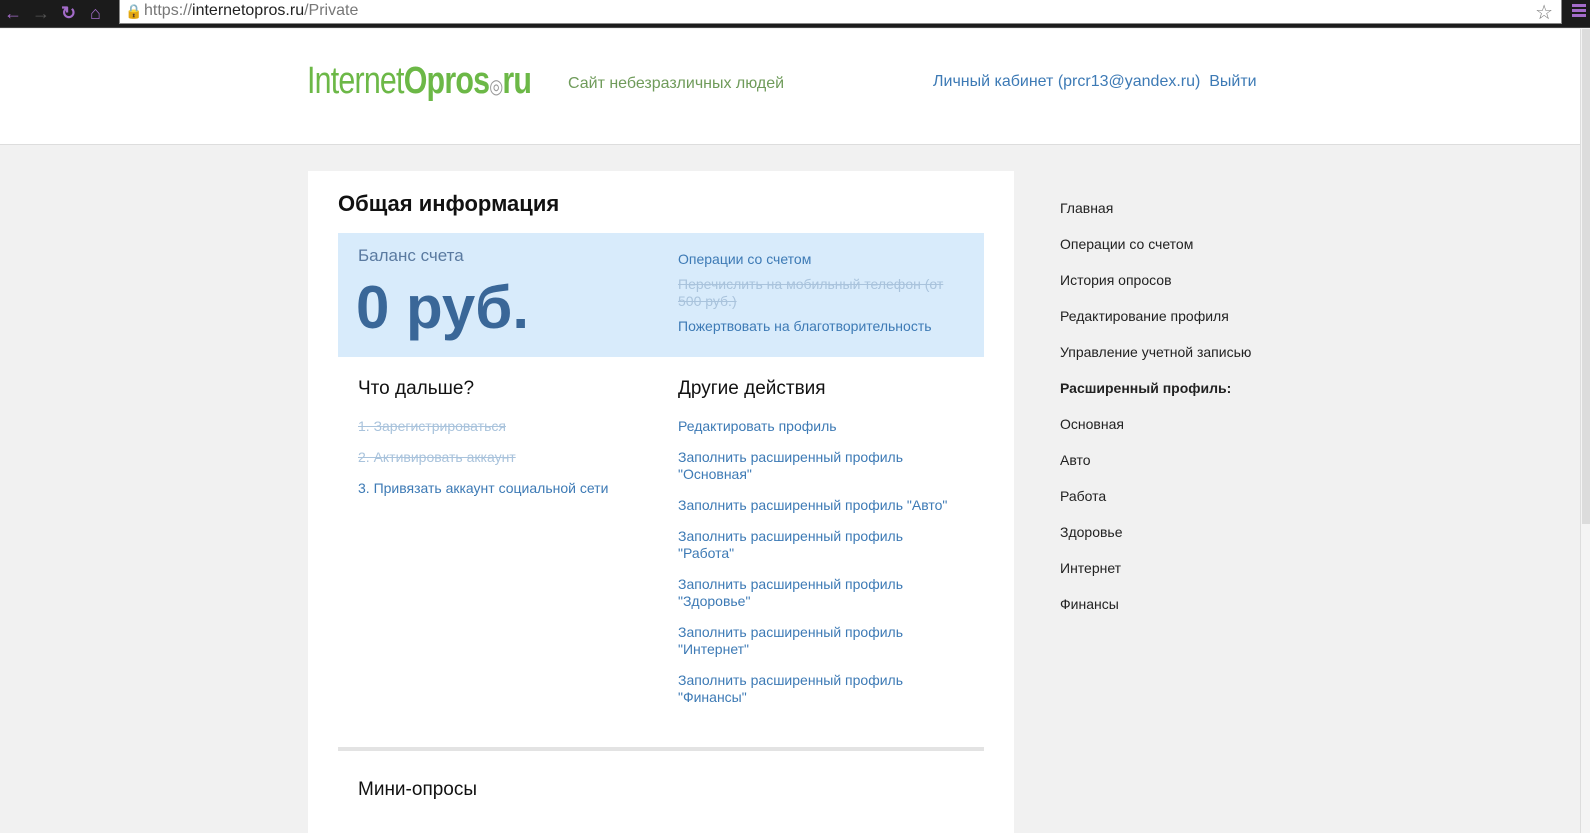 This screenshot has width=1590, height=833. Describe the element at coordinates (1155, 254) in the screenshot. I see `sidebar-item: Операции со счетом` at that location.